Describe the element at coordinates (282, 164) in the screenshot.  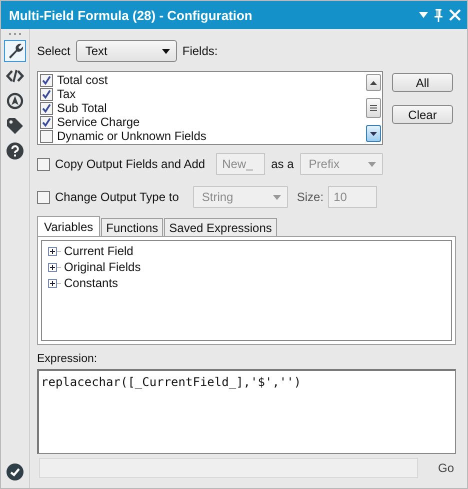
I see `as-label: as a` at that location.